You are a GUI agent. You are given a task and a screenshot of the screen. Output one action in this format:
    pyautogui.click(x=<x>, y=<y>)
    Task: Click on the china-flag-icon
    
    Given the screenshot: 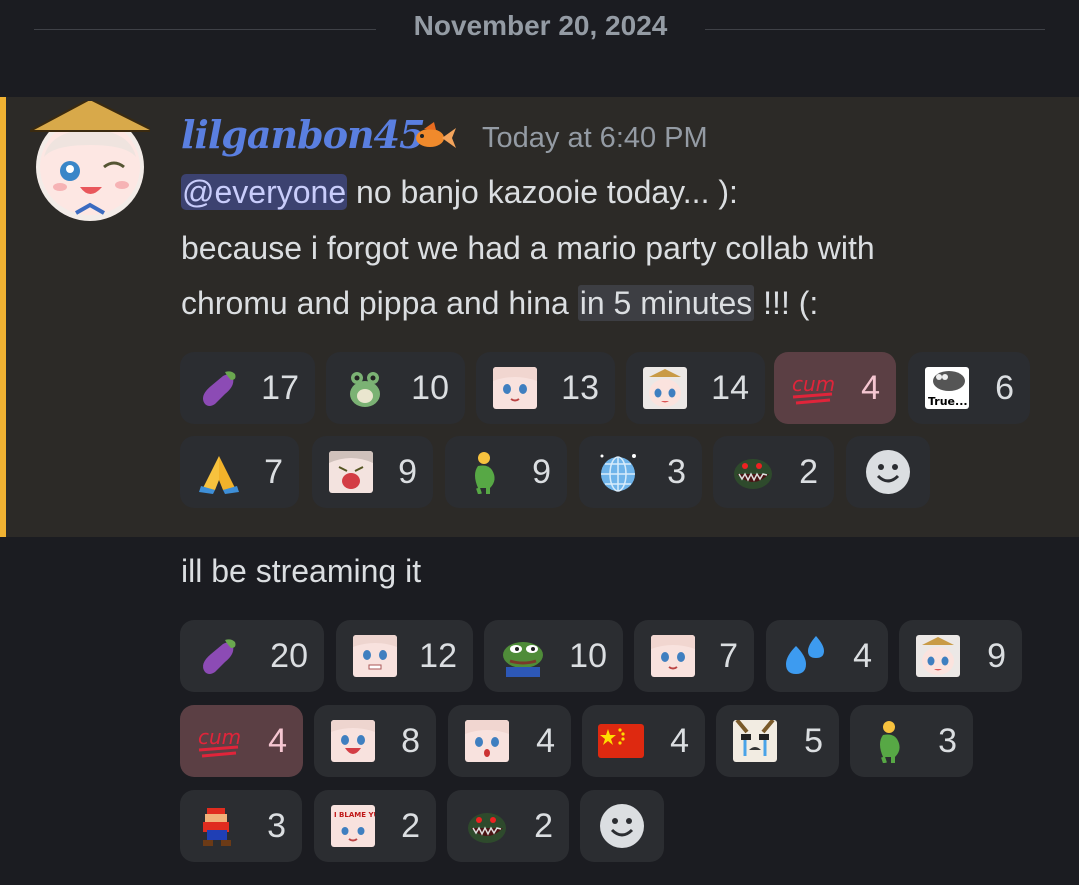 What is the action you would take?
    pyautogui.click(x=621, y=741)
    